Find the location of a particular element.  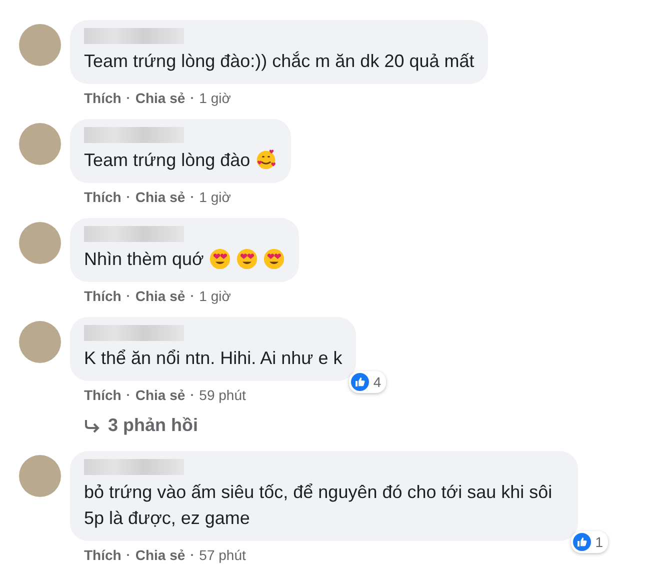

reaction-count: 4 is located at coordinates (377, 382).